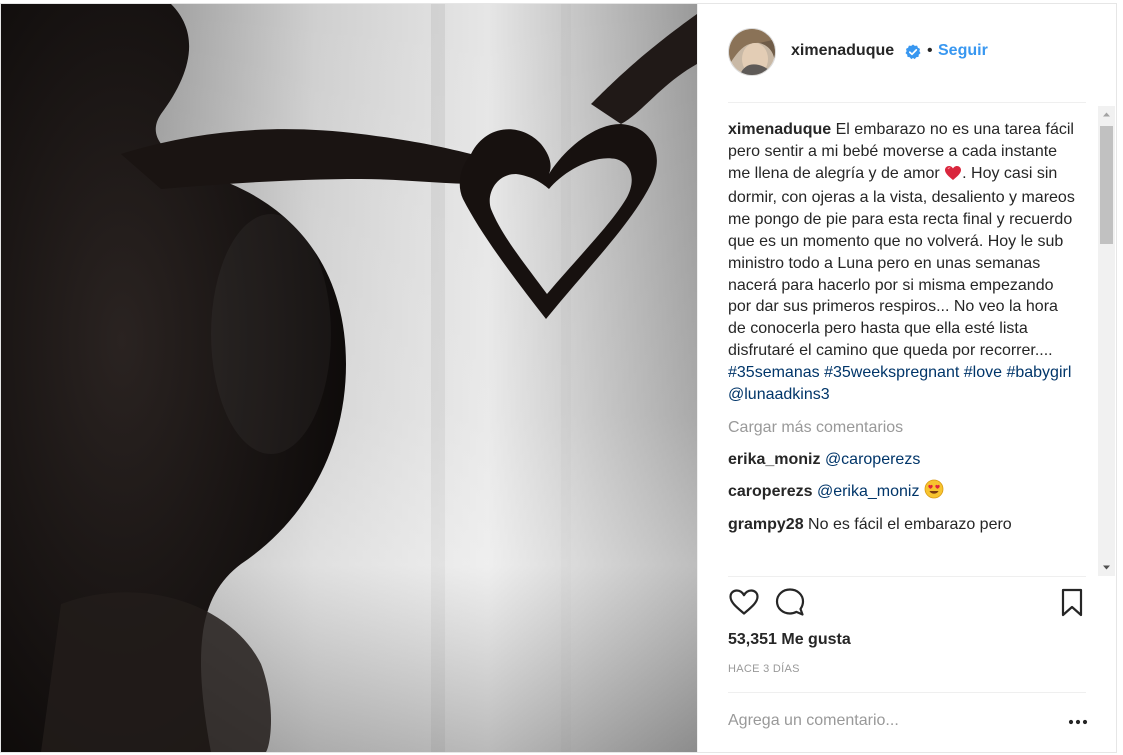 Image resolution: width=1123 pixels, height=755 pixels. I want to click on comment-item: grampy28 No es fácil el embarazo pero, so click(903, 525).